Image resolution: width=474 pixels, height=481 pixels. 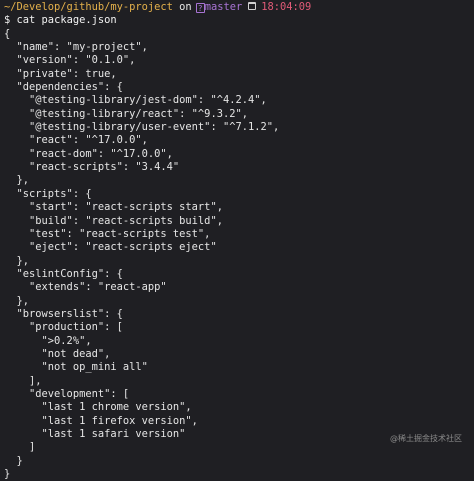 What do you see at coordinates (48, 340) in the screenshot?
I see `output-line: ">0.2%",` at bounding box center [48, 340].